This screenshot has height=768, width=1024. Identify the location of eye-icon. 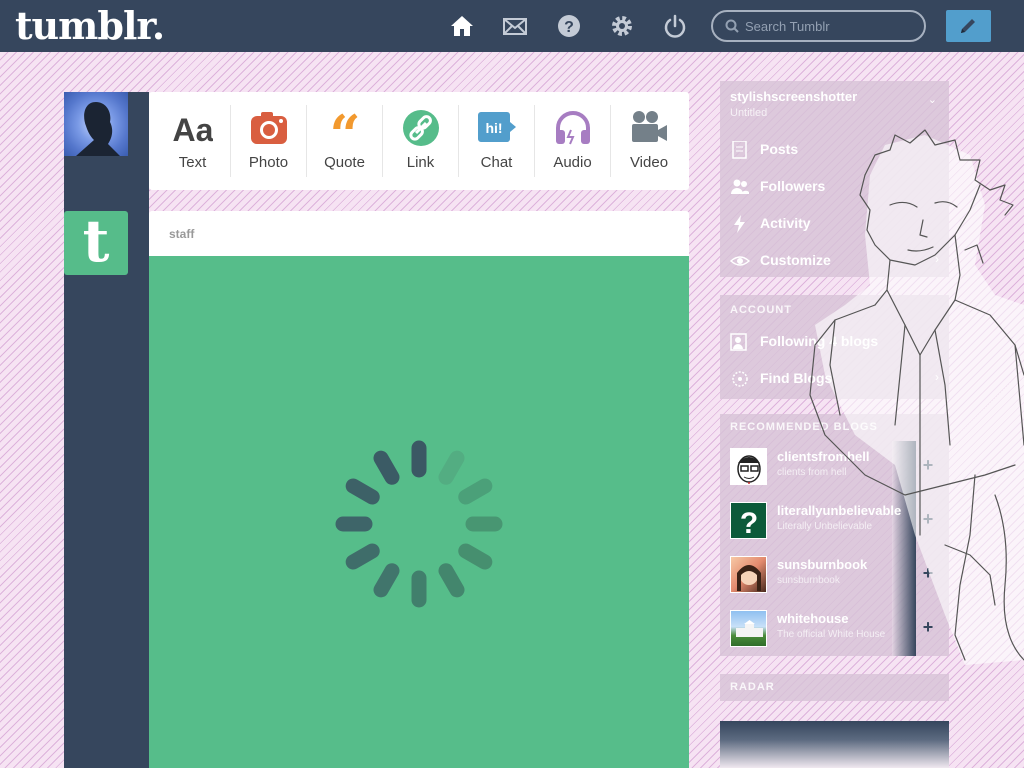
(740, 261).